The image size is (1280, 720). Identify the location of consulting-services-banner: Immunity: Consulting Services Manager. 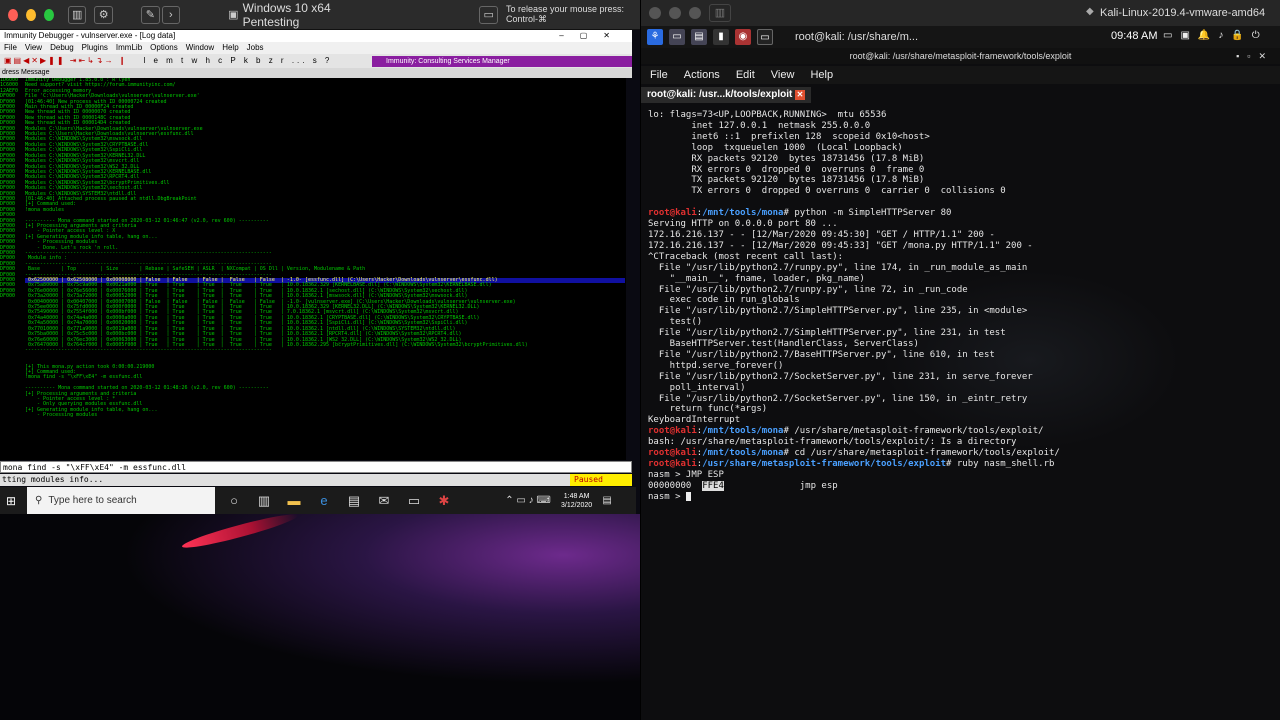
(502, 61).